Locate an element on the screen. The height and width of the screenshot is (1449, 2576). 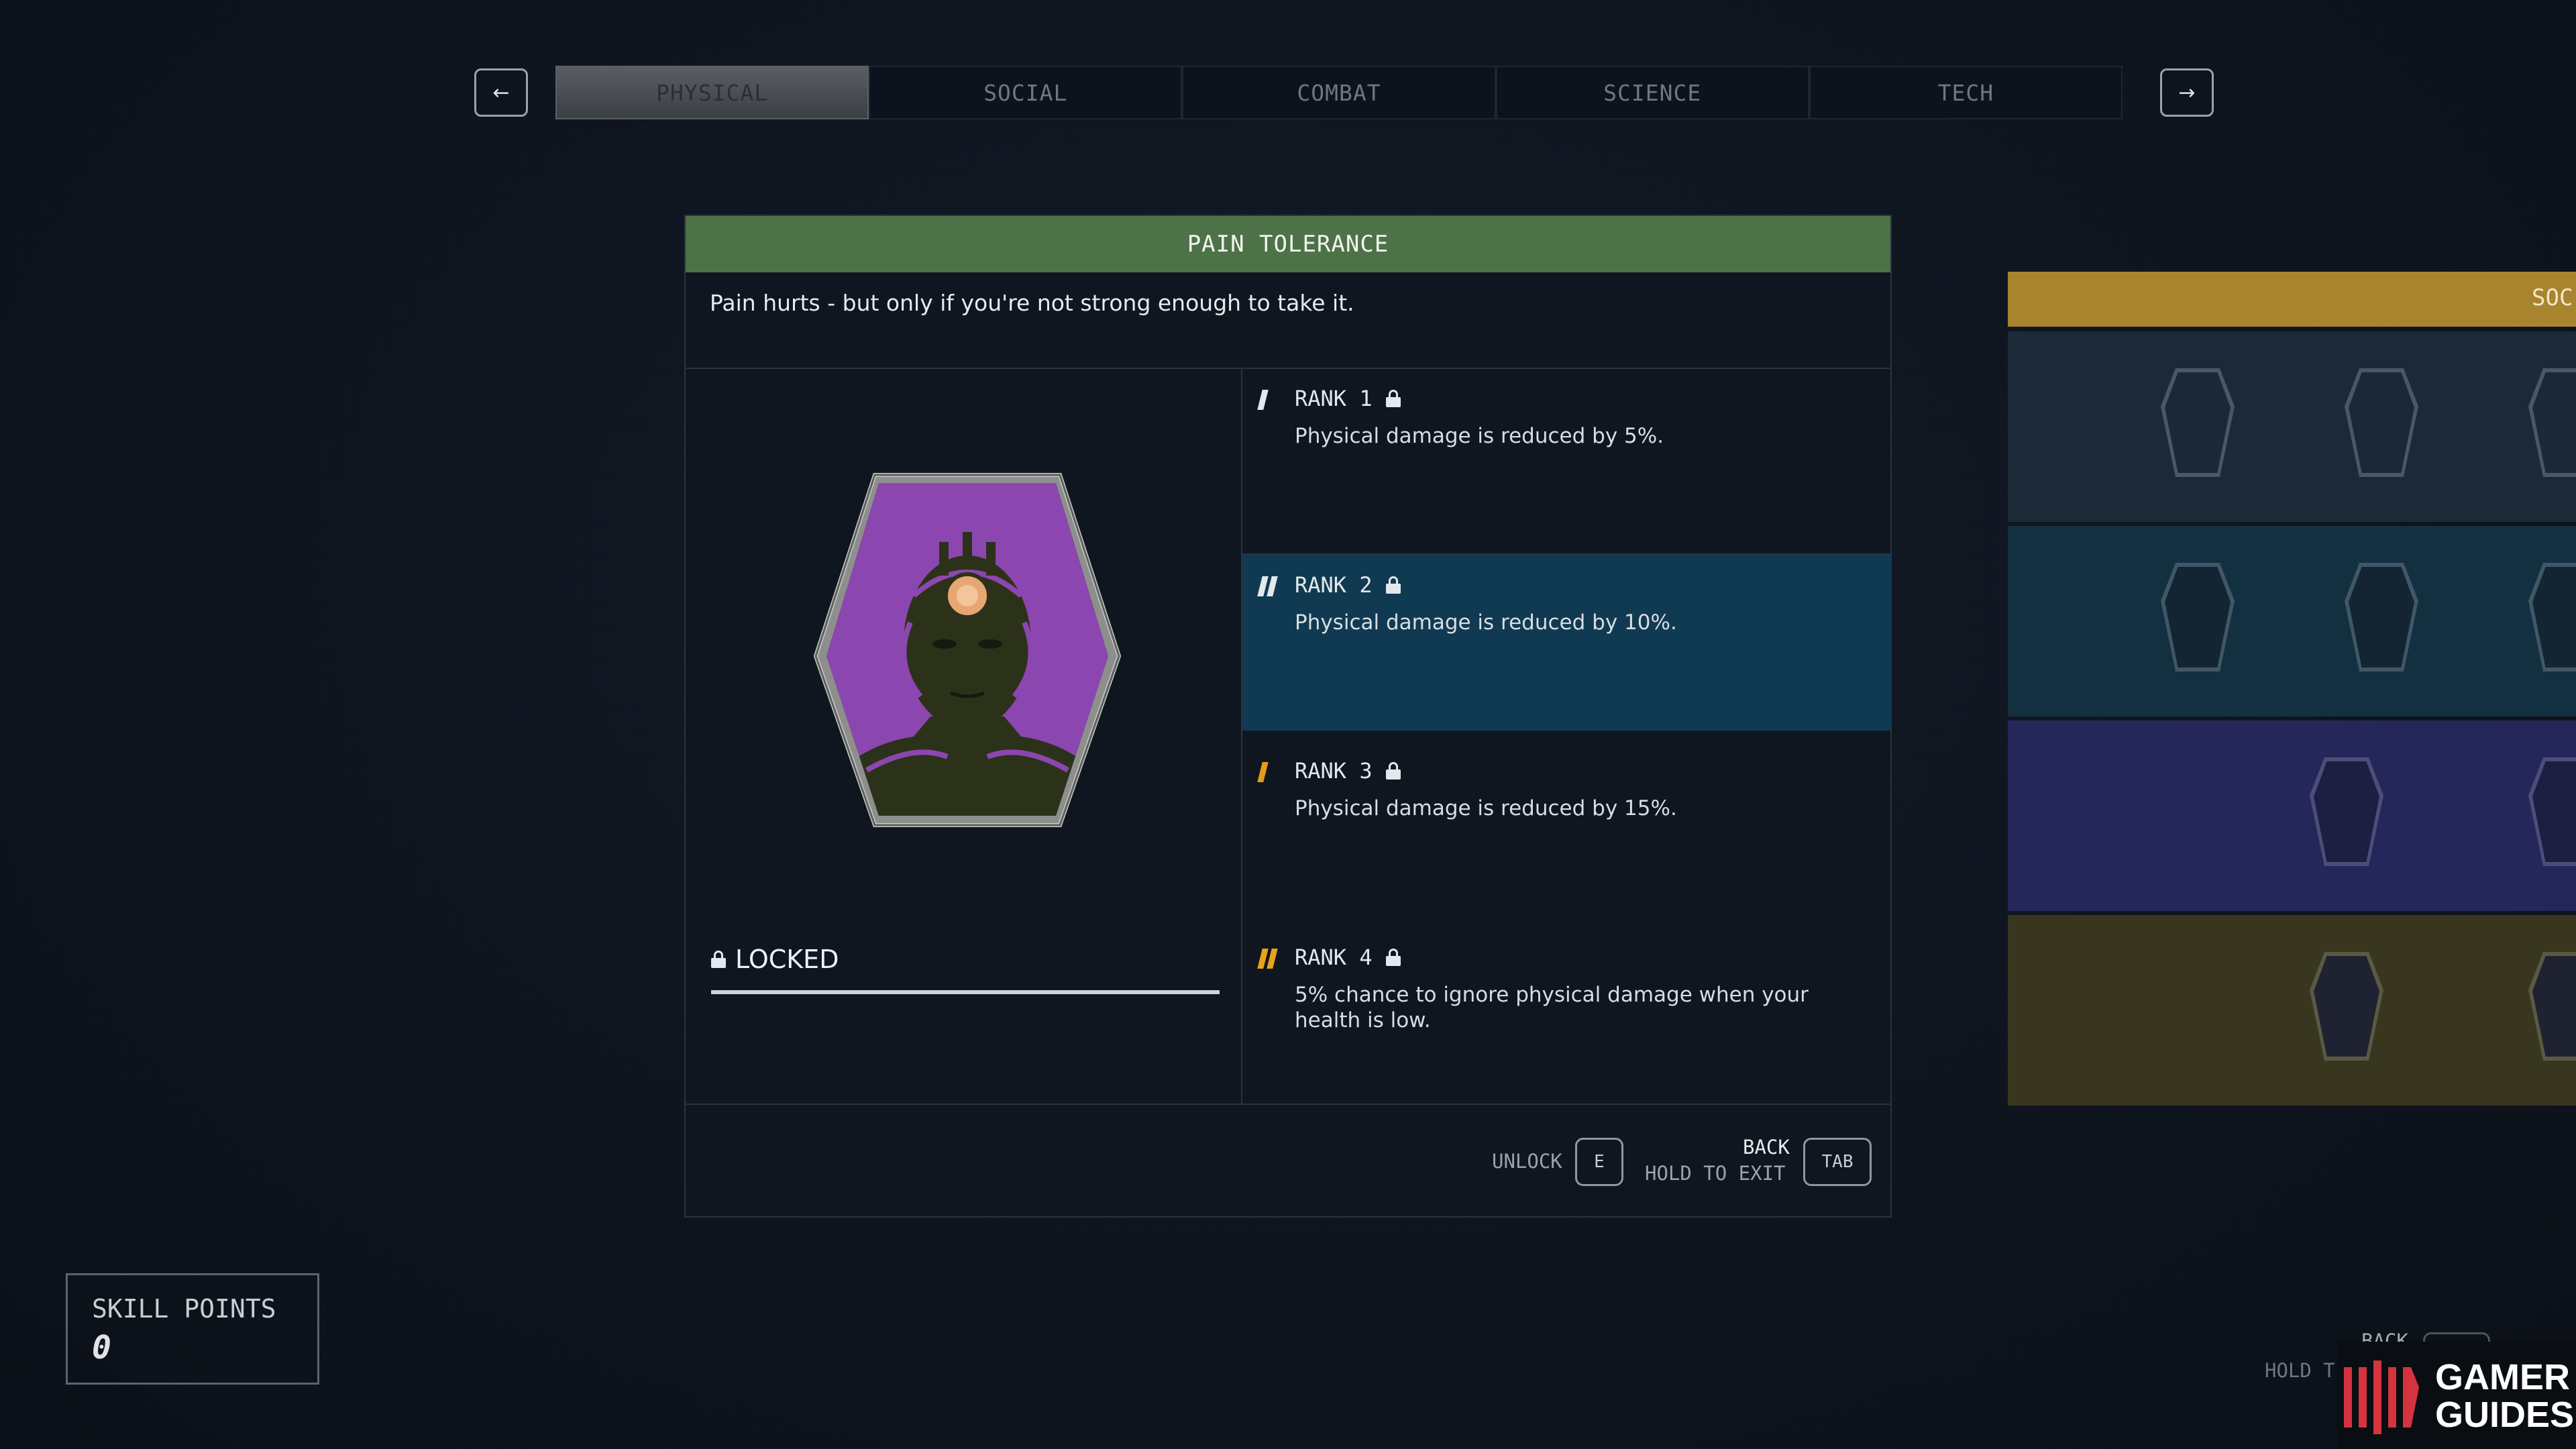
prev-category-button: ← is located at coordinates (501, 92).